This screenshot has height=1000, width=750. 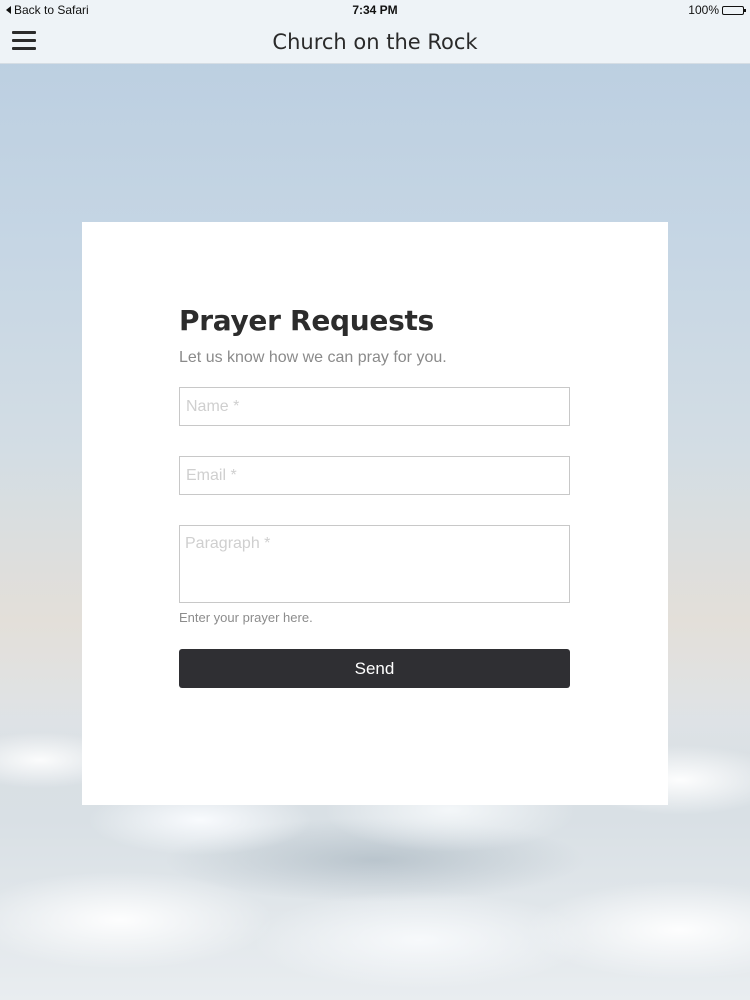 I want to click on battery-icon, so click(x=734, y=10).